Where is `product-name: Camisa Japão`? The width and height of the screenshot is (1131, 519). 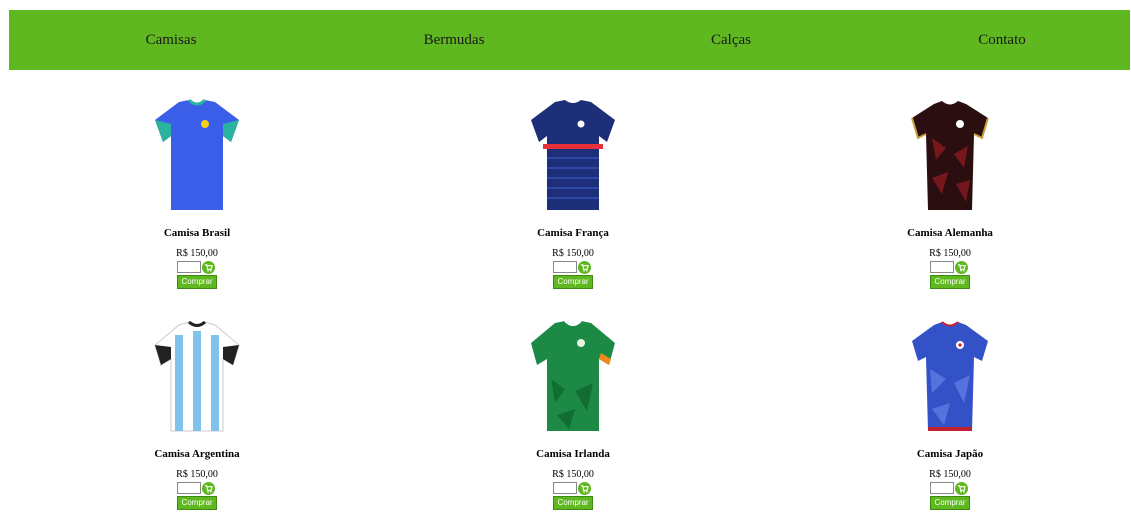
product-name: Camisa Japão is located at coordinates (950, 454).